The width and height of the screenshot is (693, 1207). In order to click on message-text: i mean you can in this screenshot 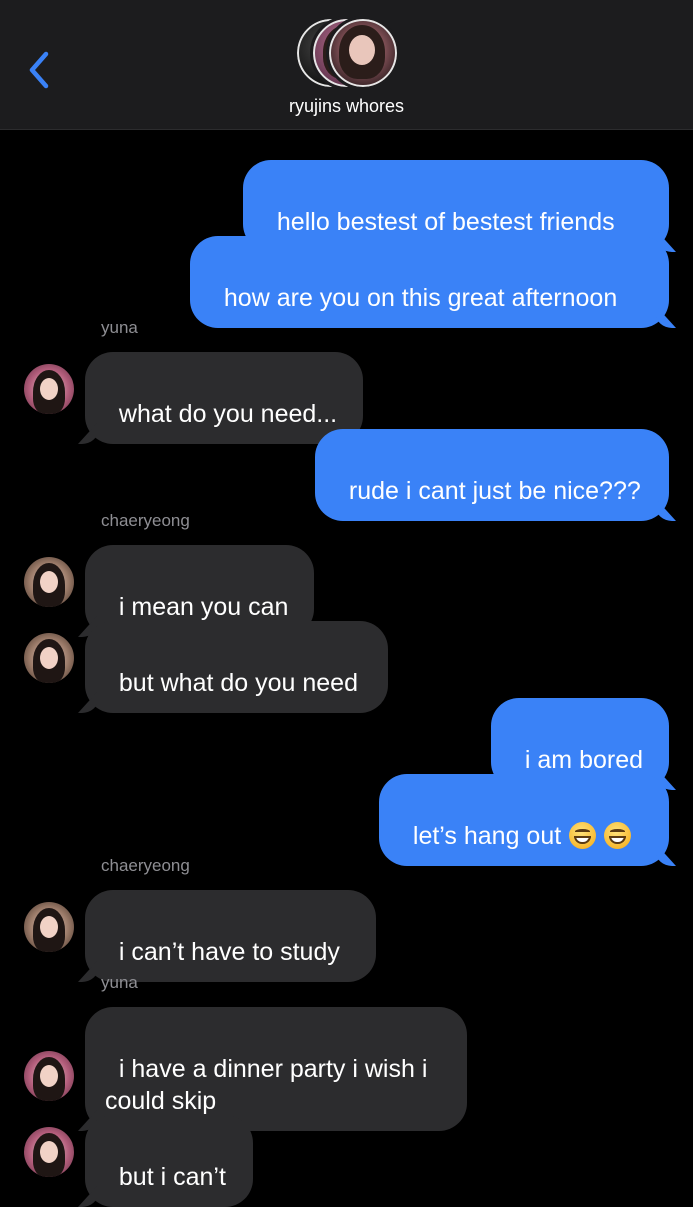, I will do `click(203, 607)`.